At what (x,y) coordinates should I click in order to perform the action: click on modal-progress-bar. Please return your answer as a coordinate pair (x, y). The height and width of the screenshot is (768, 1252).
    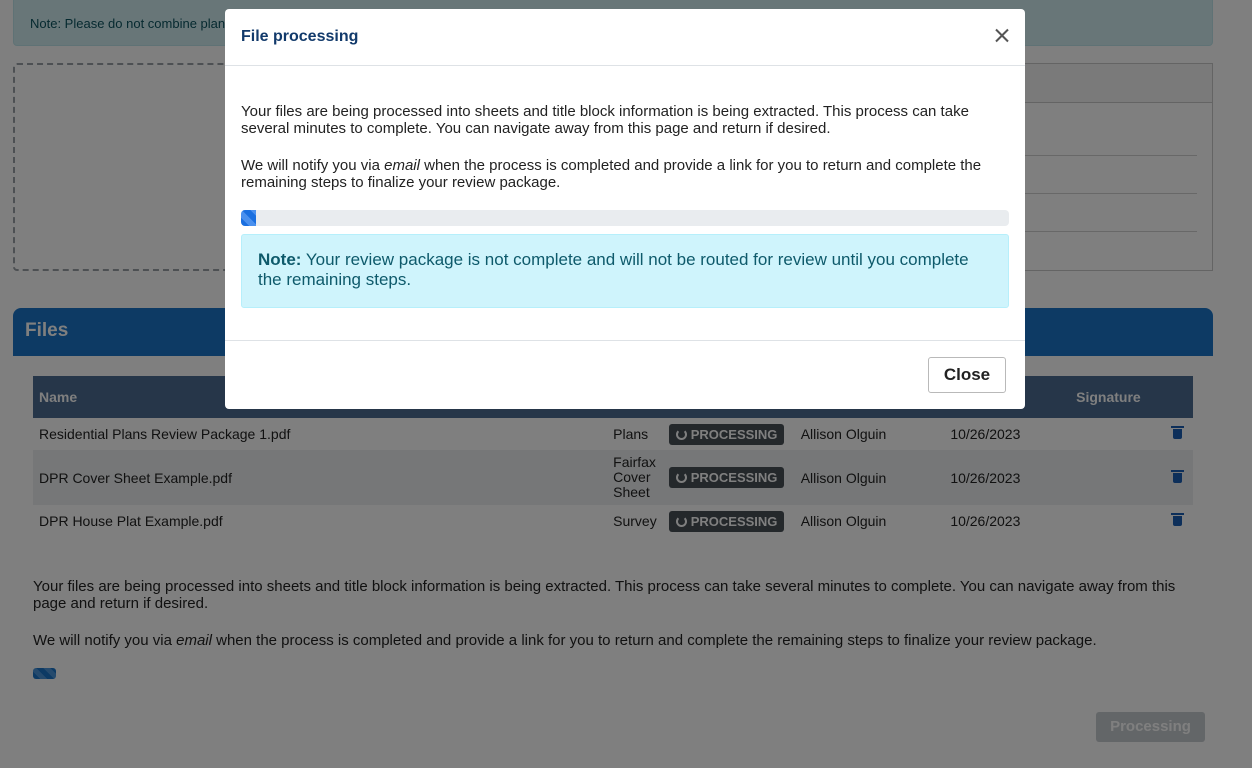
    Looking at the image, I should click on (625, 218).